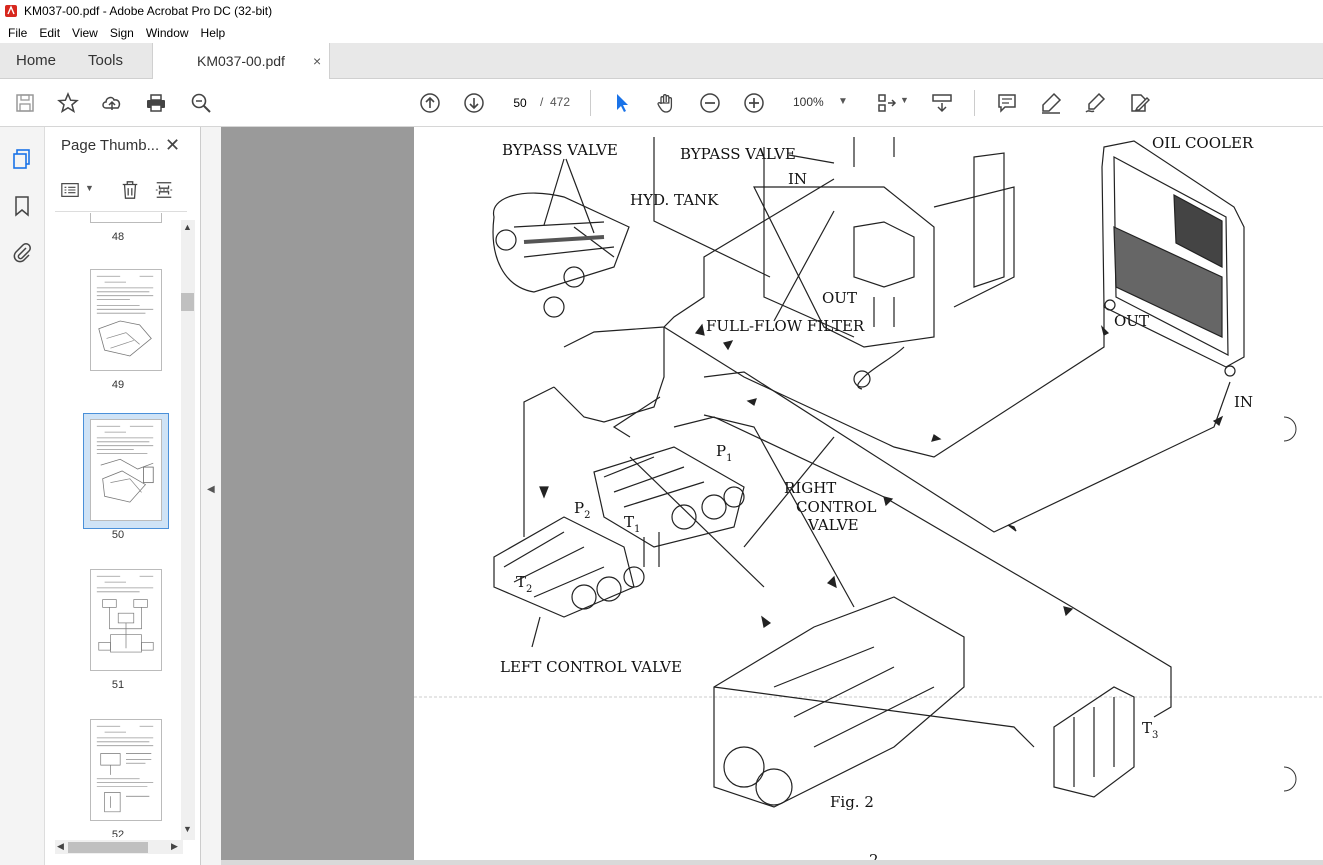 The width and height of the screenshot is (1323, 865). I want to click on label-t1: T1, so click(632, 524).